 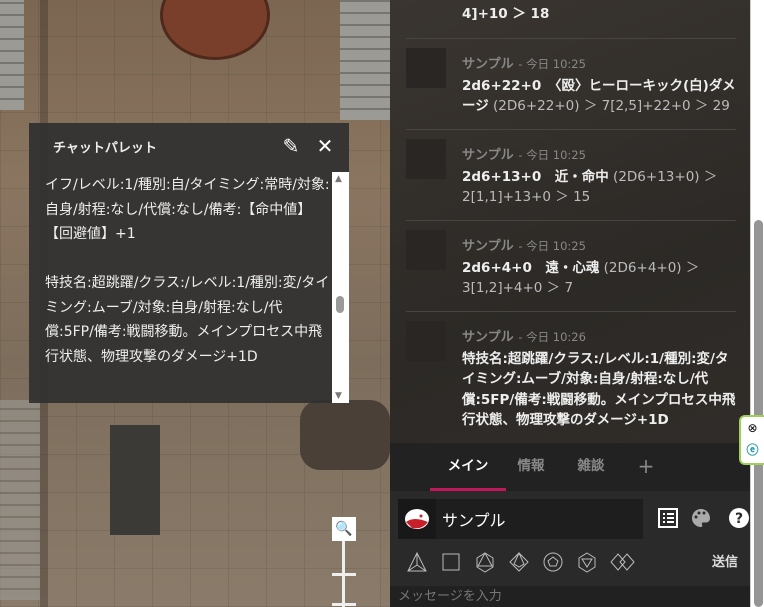 What do you see at coordinates (417, 562) in the screenshot?
I see `d4-dice-icon` at bounding box center [417, 562].